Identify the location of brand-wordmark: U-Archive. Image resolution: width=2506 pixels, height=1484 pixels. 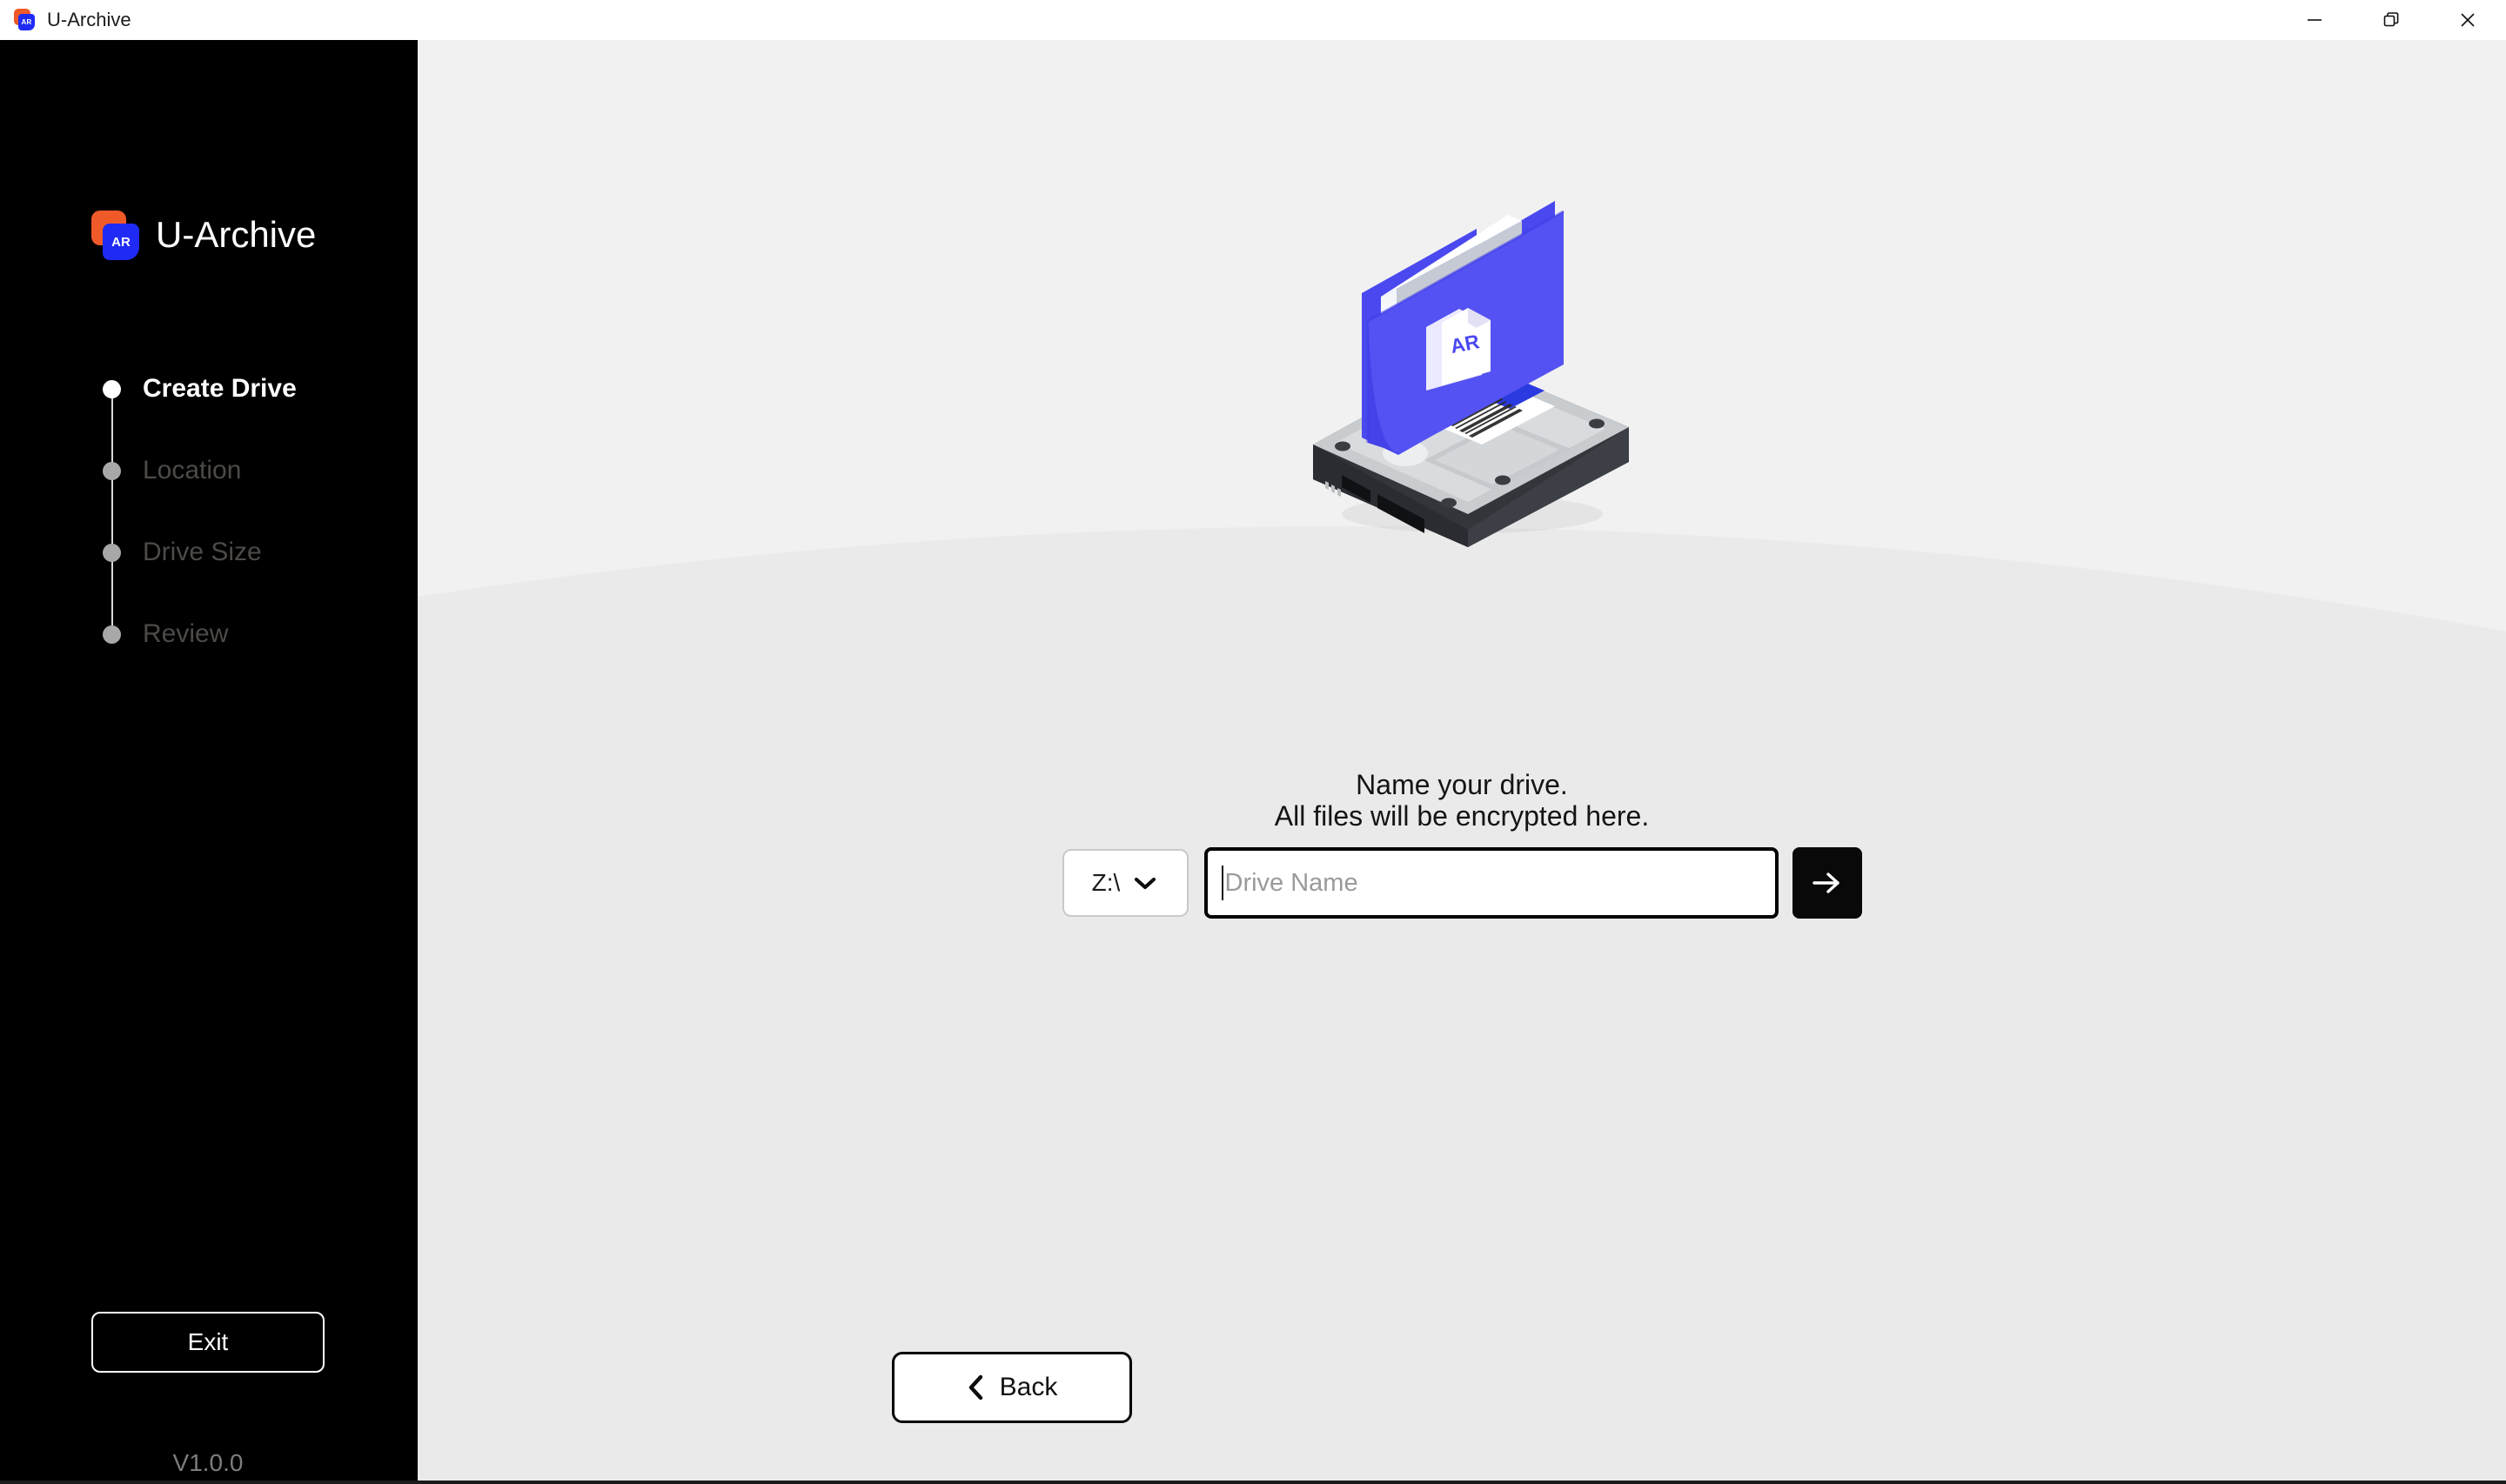
(236, 234).